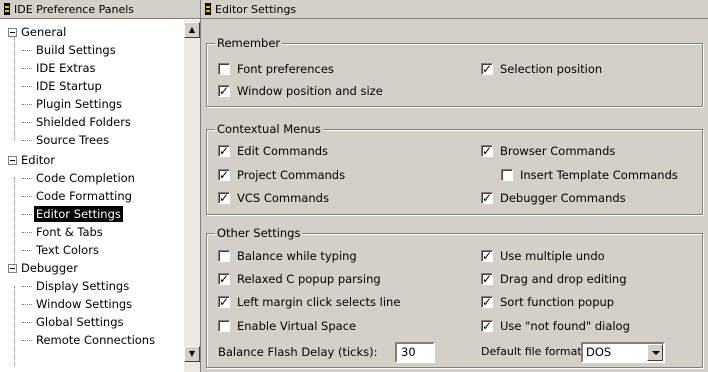 Image resolution: width=708 pixels, height=372 pixels. Describe the element at coordinates (563, 279) in the screenshot. I see `checkbox-label: Drag and drop editing` at that location.